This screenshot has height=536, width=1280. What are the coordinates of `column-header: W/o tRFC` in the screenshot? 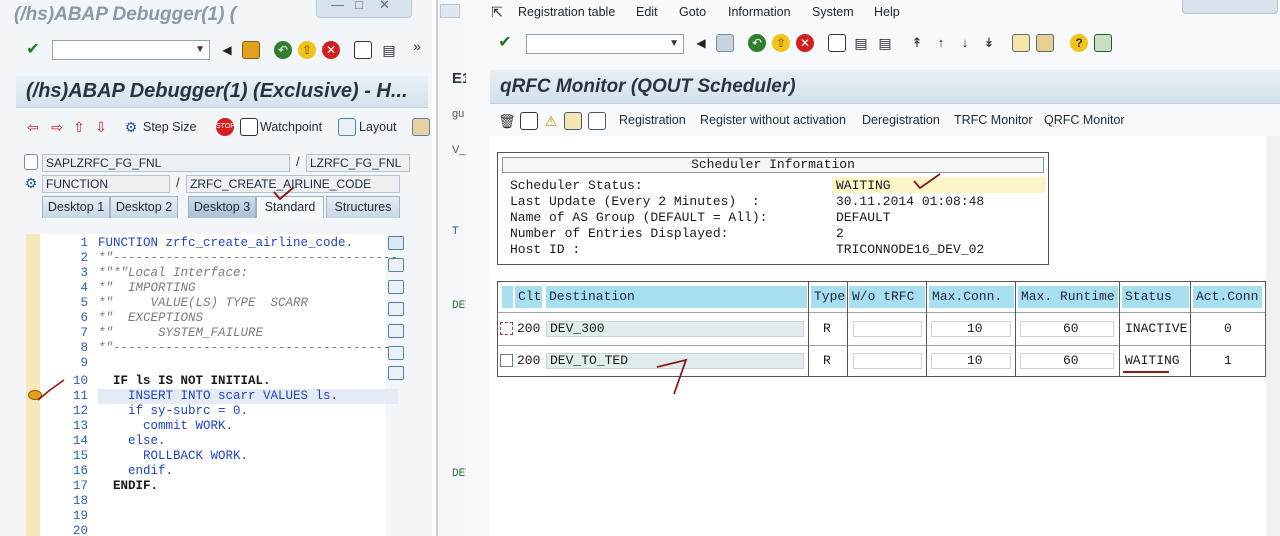 It's located at (887, 297).